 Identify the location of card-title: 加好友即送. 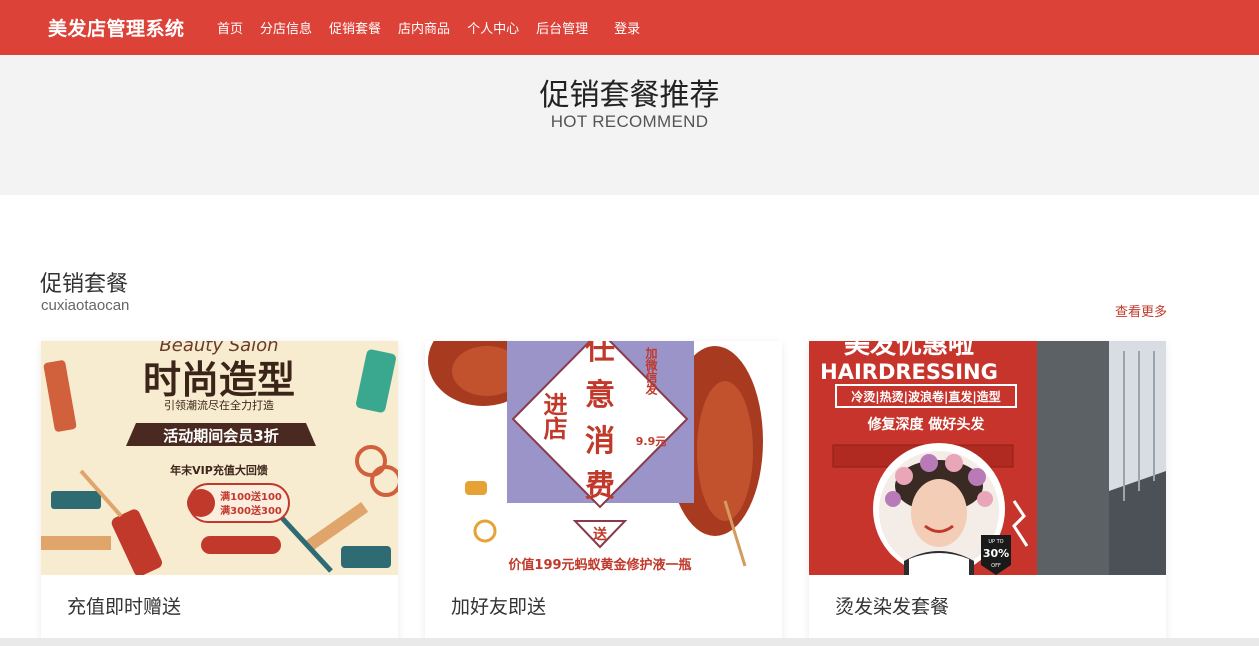
(498, 605).